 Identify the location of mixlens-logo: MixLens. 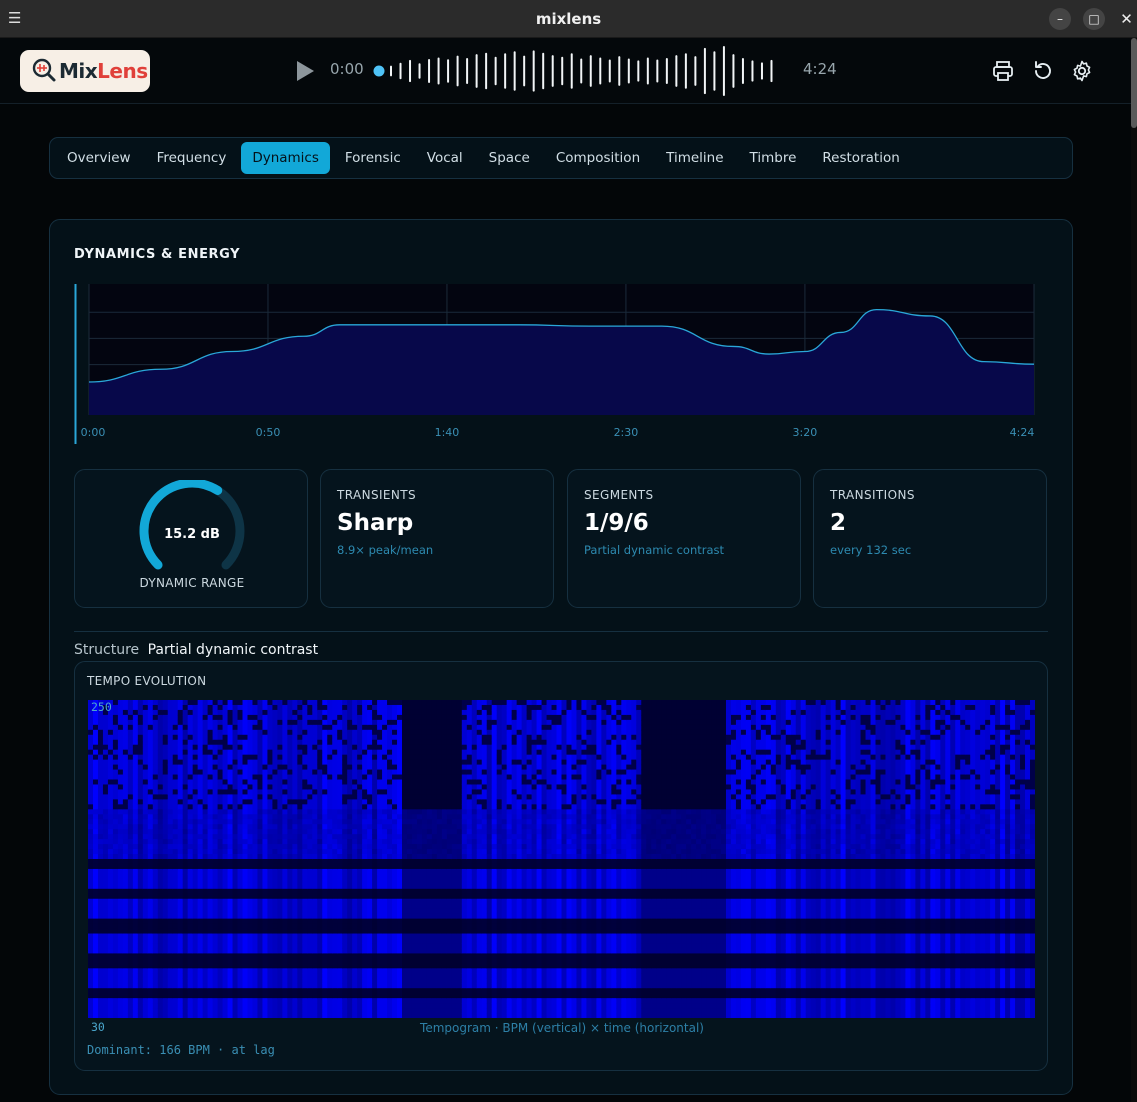
(85, 71).